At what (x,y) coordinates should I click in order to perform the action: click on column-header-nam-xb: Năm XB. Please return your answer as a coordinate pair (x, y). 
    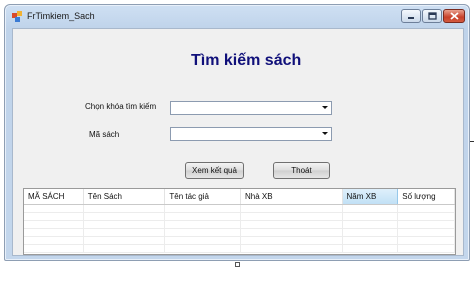
    Looking at the image, I should click on (370, 196).